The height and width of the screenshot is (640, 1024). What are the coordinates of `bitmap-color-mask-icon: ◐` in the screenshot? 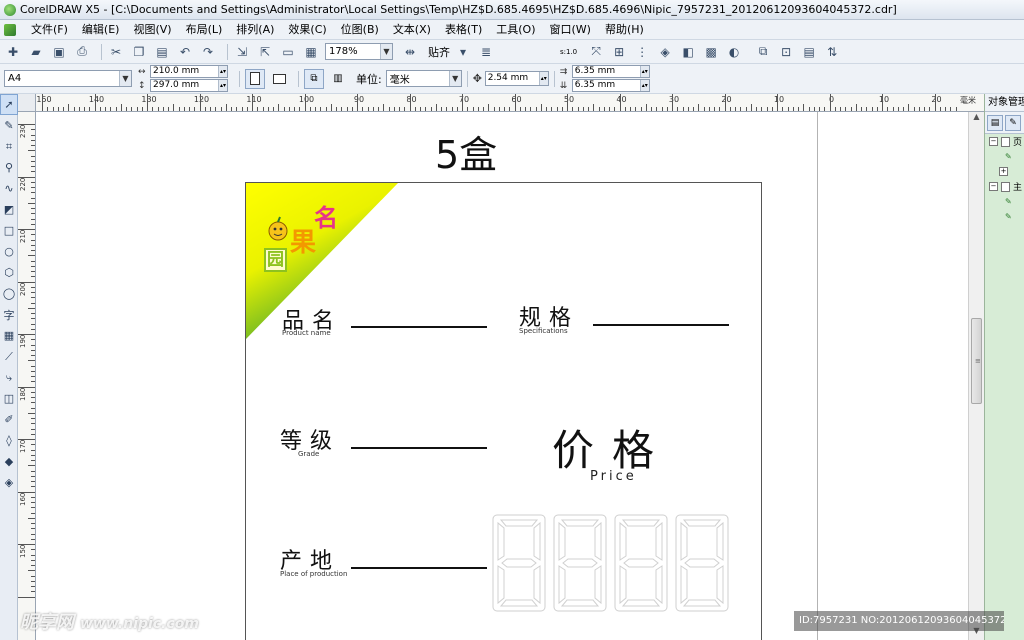 It's located at (734, 52).